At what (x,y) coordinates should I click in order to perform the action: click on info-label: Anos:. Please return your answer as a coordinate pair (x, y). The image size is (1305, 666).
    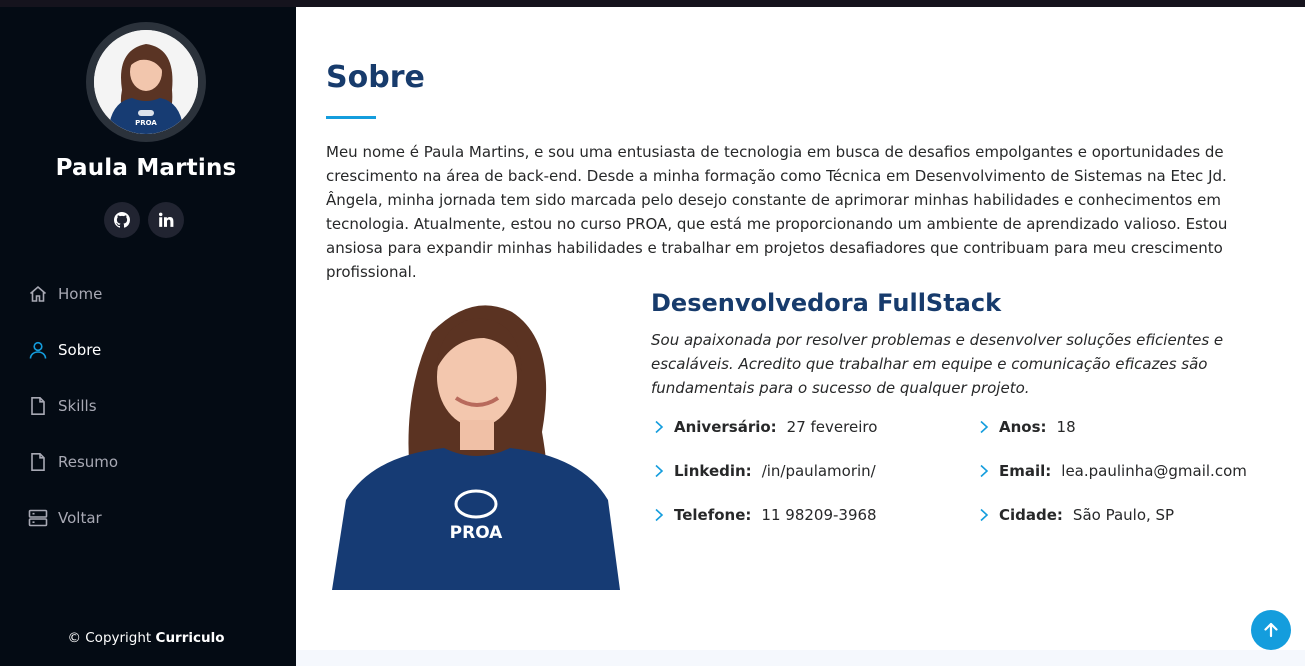
    Looking at the image, I should click on (1023, 427).